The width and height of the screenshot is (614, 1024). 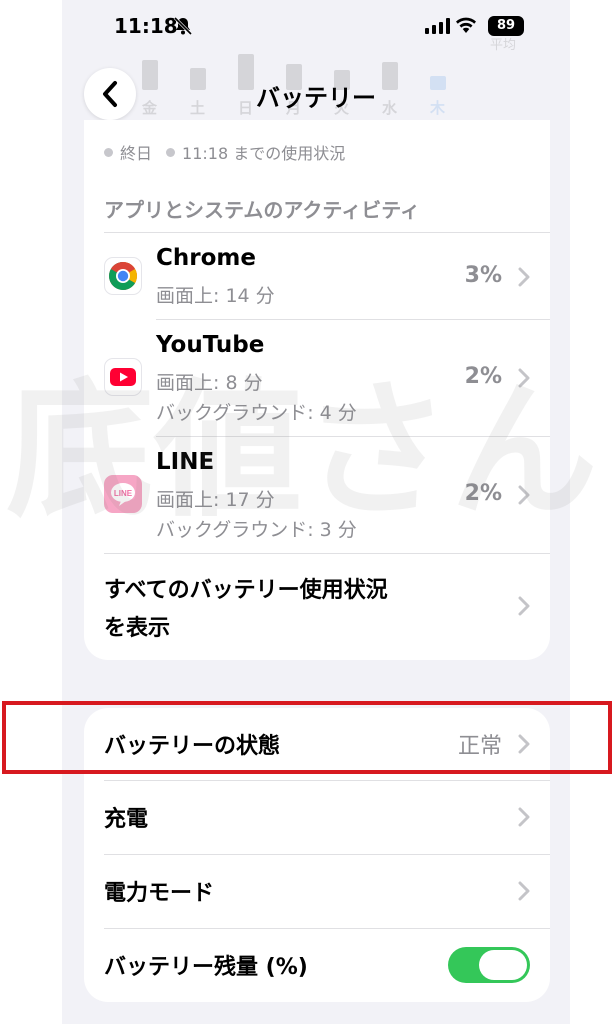 I want to click on app-name: YouTube, so click(x=210, y=345).